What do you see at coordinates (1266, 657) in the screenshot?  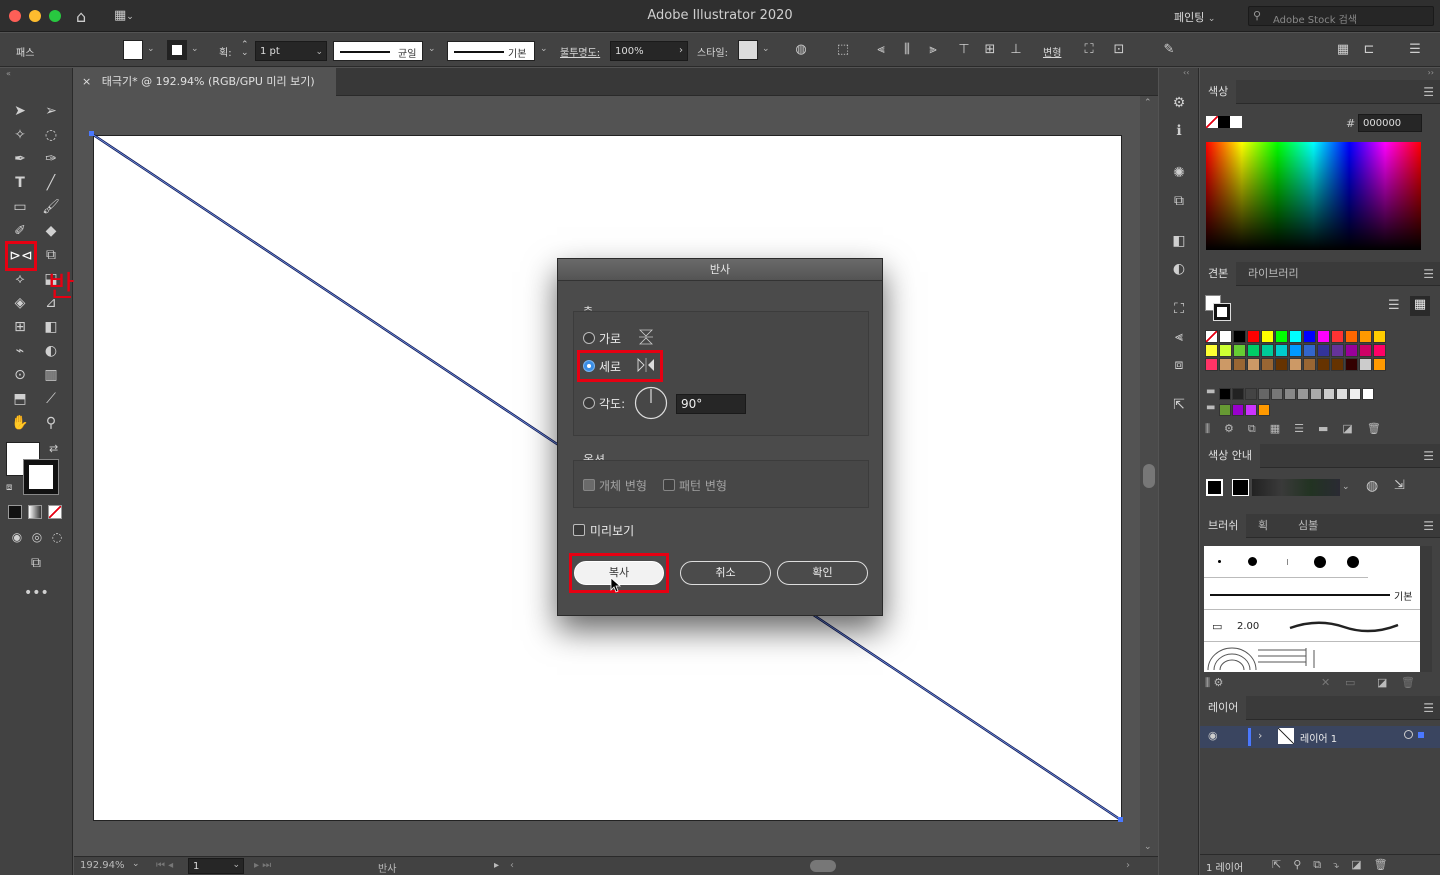 I see `pattern-brush-row` at bounding box center [1266, 657].